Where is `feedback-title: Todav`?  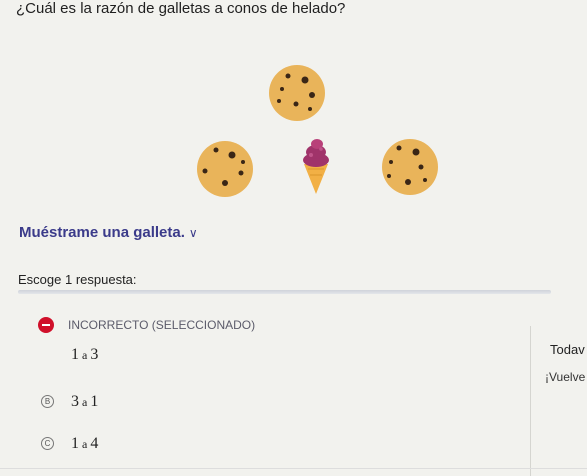 feedback-title: Todav is located at coordinates (567, 349).